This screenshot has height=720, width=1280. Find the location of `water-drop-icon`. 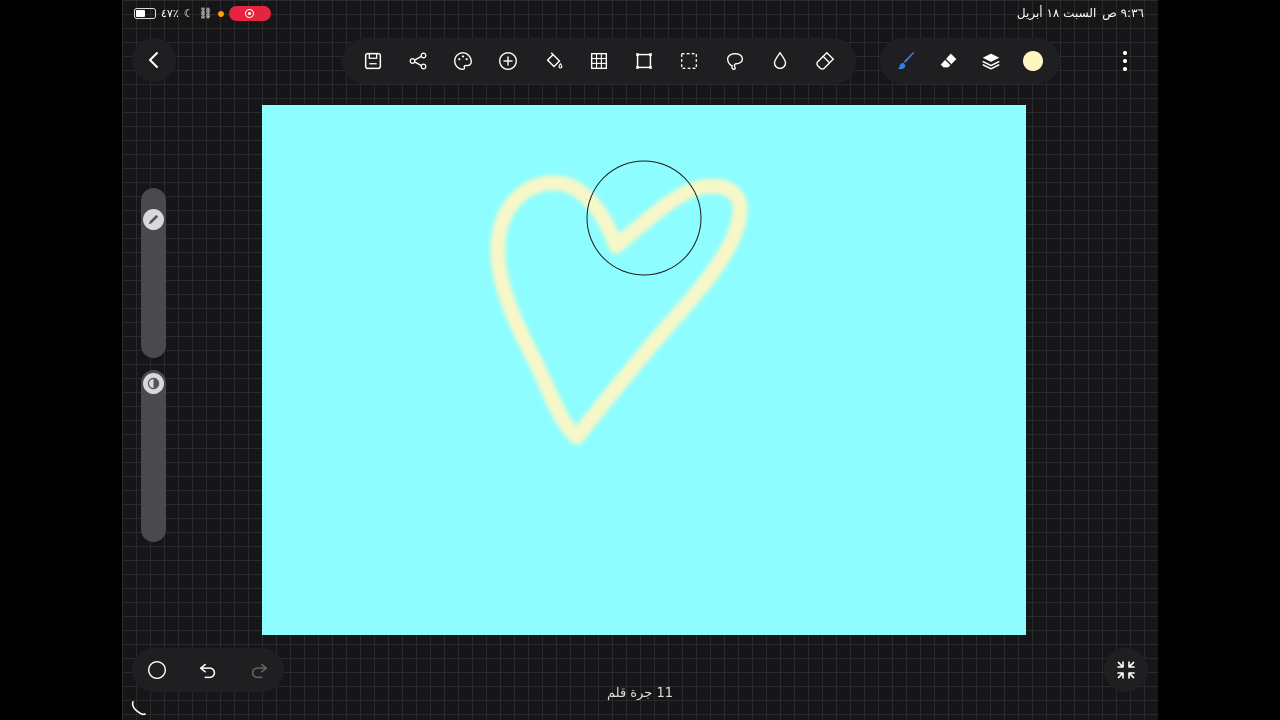

water-drop-icon is located at coordinates (780, 60).